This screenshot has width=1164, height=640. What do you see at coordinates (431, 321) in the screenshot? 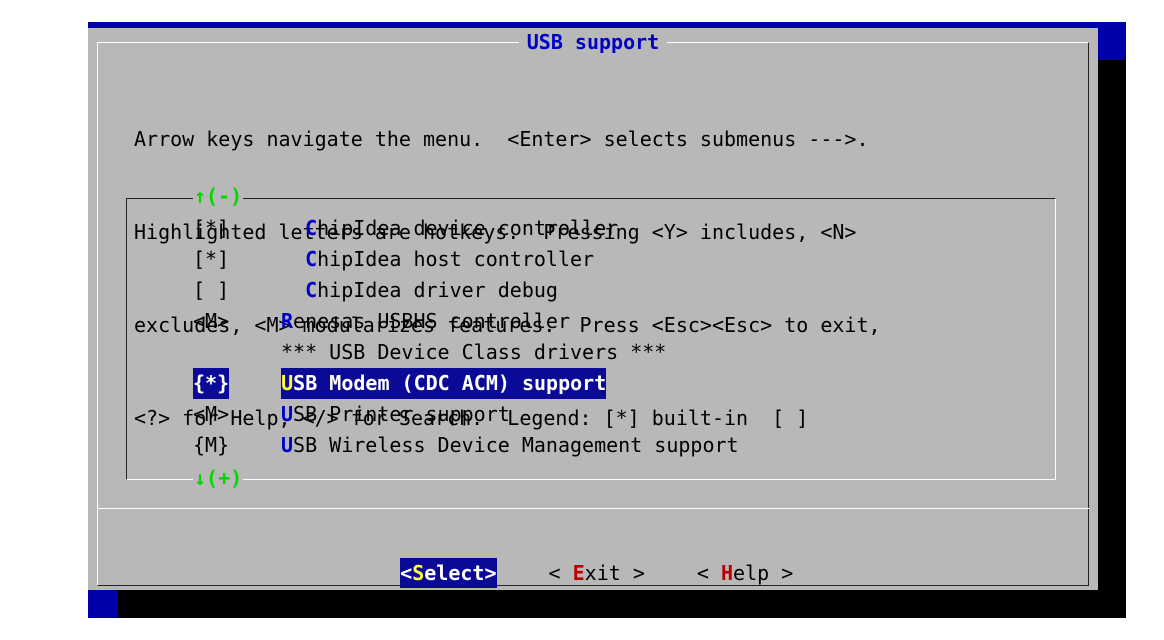
I see `menu-item-label: enesas USBHS controller` at bounding box center [431, 321].